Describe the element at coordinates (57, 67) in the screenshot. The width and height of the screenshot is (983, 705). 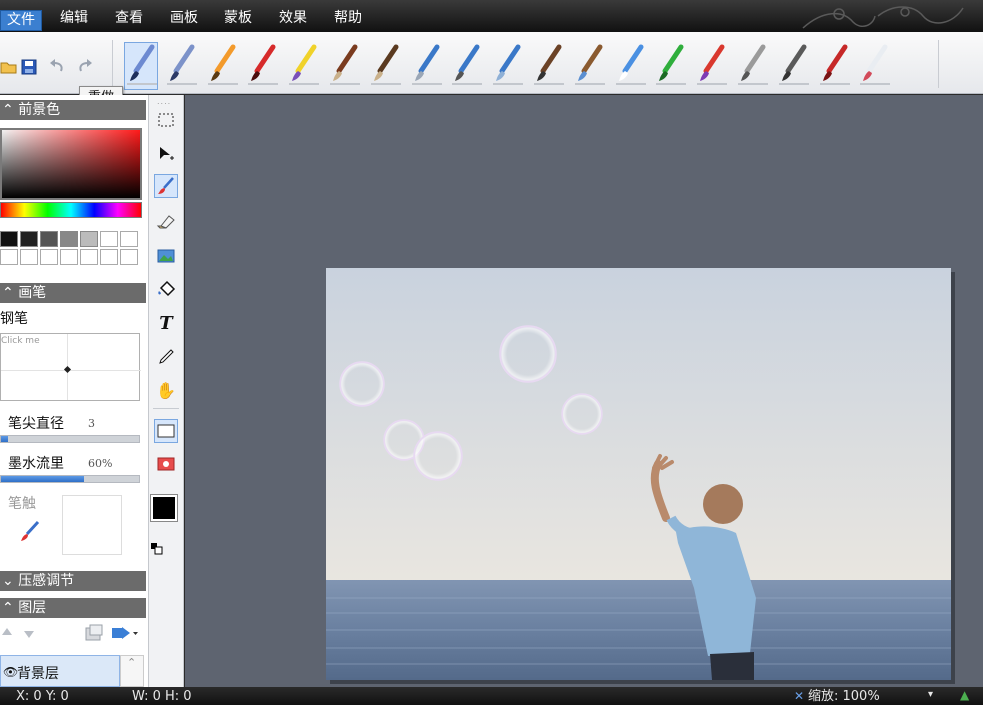
I see `undo-icon` at that location.